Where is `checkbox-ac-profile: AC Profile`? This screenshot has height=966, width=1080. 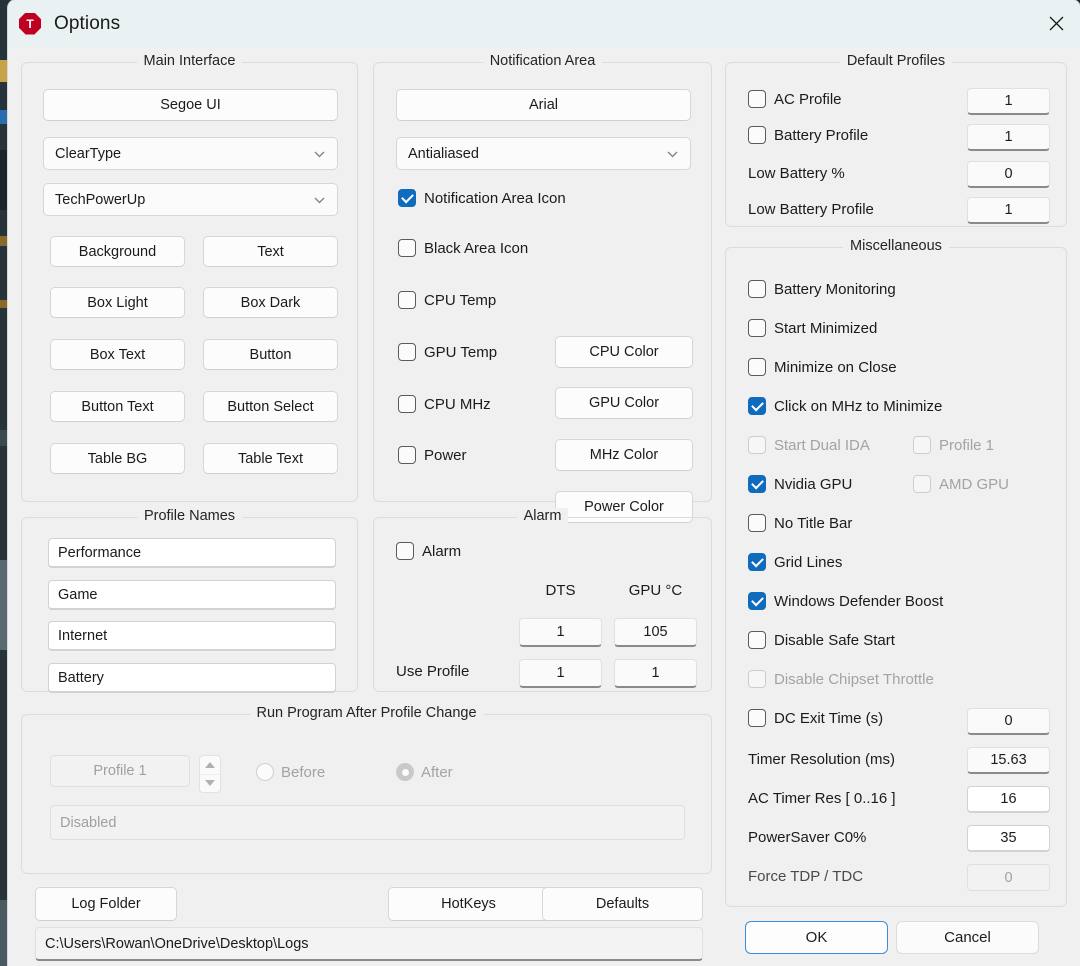 checkbox-ac-profile: AC Profile is located at coordinates (795, 99).